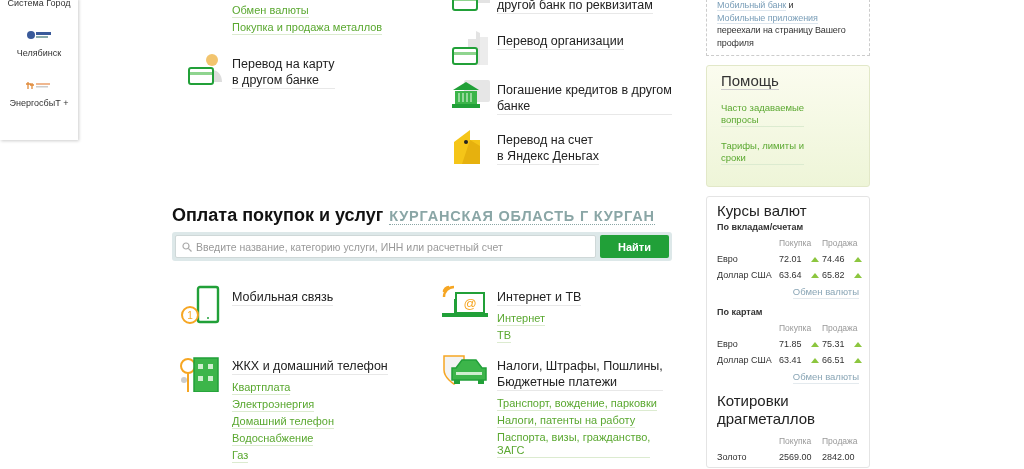  What do you see at coordinates (504, 336) in the screenshot?
I see `service-link: ТВ` at bounding box center [504, 336].